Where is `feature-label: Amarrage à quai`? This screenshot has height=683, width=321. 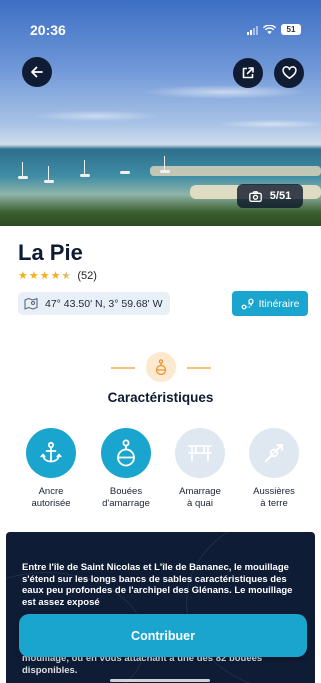 feature-label: Amarrage à quai is located at coordinates (200, 497).